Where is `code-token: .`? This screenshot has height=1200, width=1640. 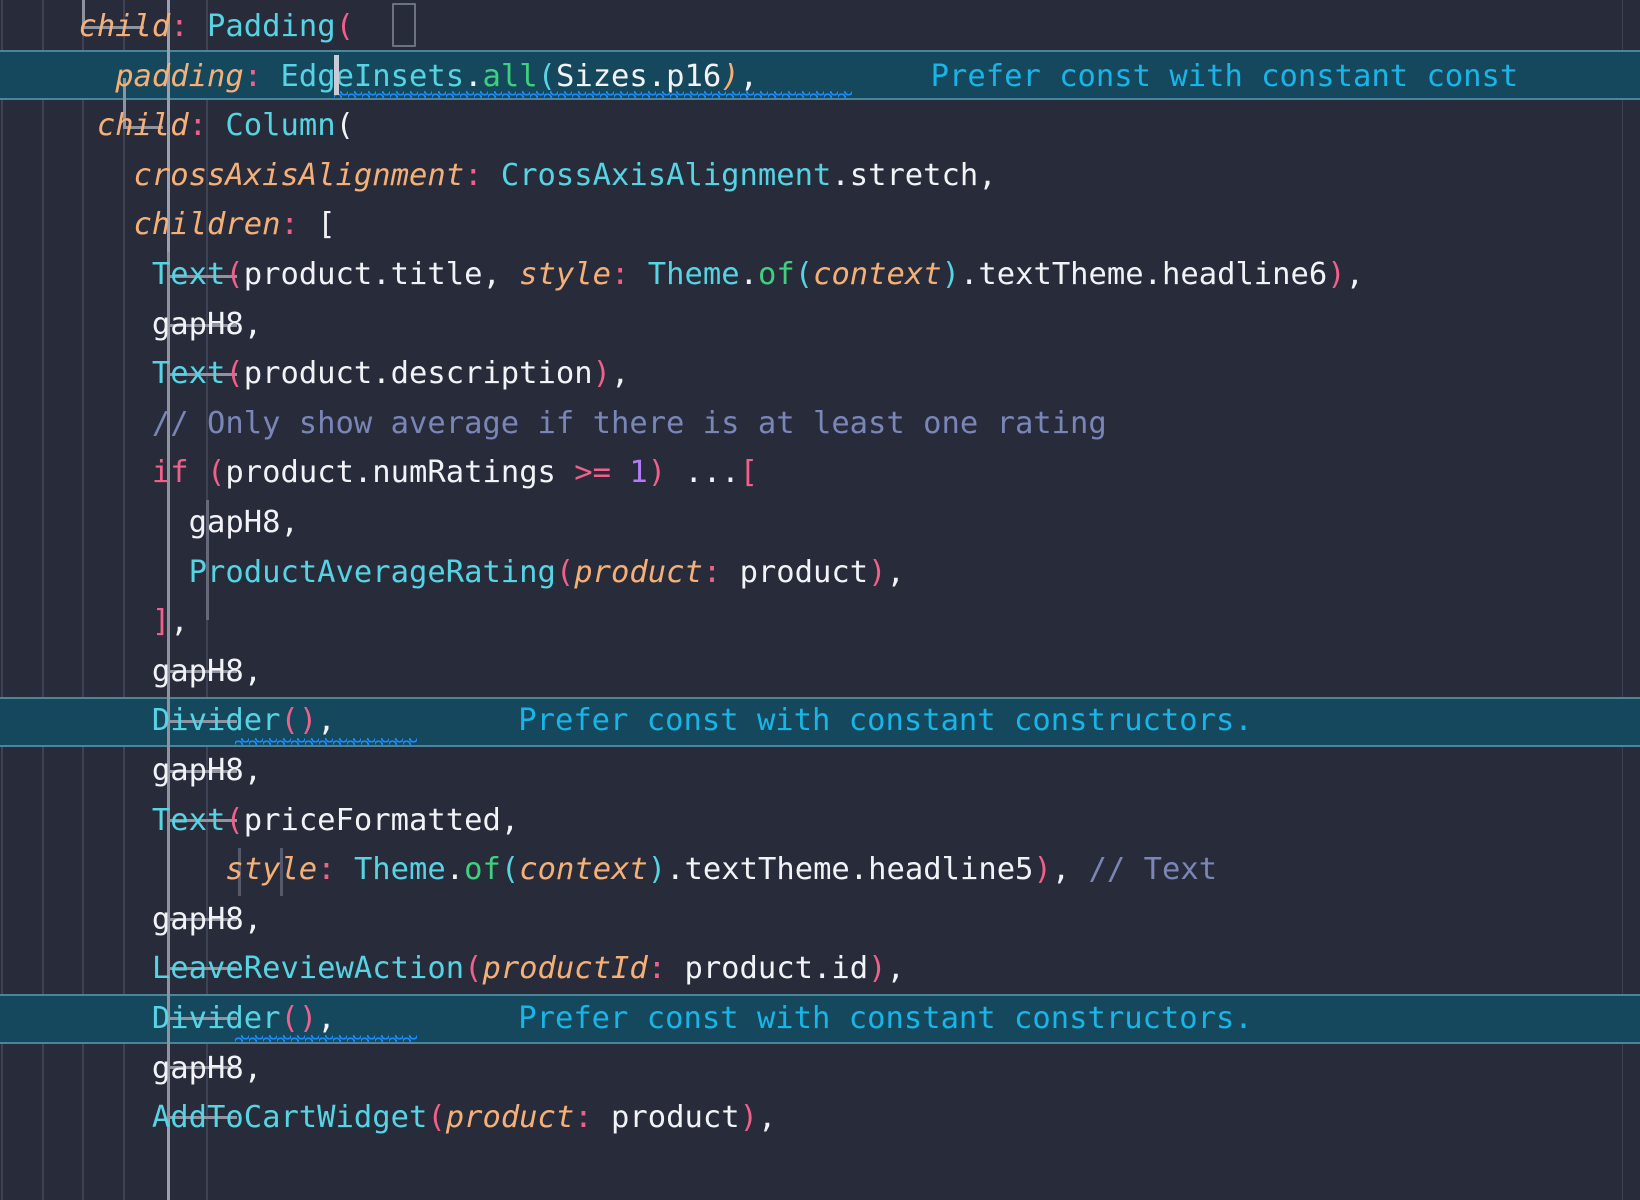
code-token: . is located at coordinates (455, 870).